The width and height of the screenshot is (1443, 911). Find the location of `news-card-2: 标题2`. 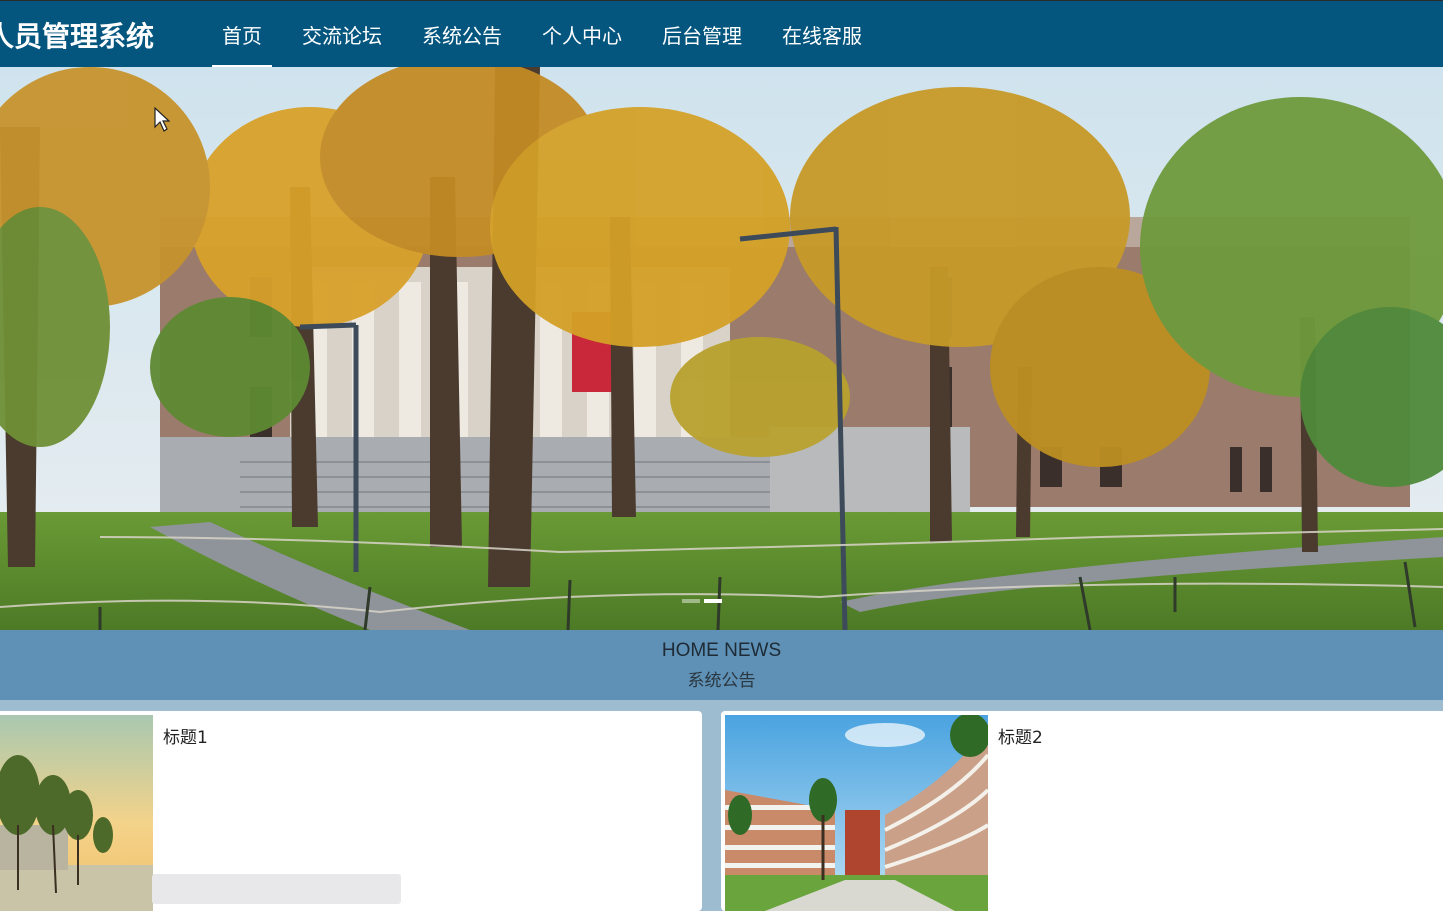

news-card-2: 标题2 is located at coordinates (1082, 811).